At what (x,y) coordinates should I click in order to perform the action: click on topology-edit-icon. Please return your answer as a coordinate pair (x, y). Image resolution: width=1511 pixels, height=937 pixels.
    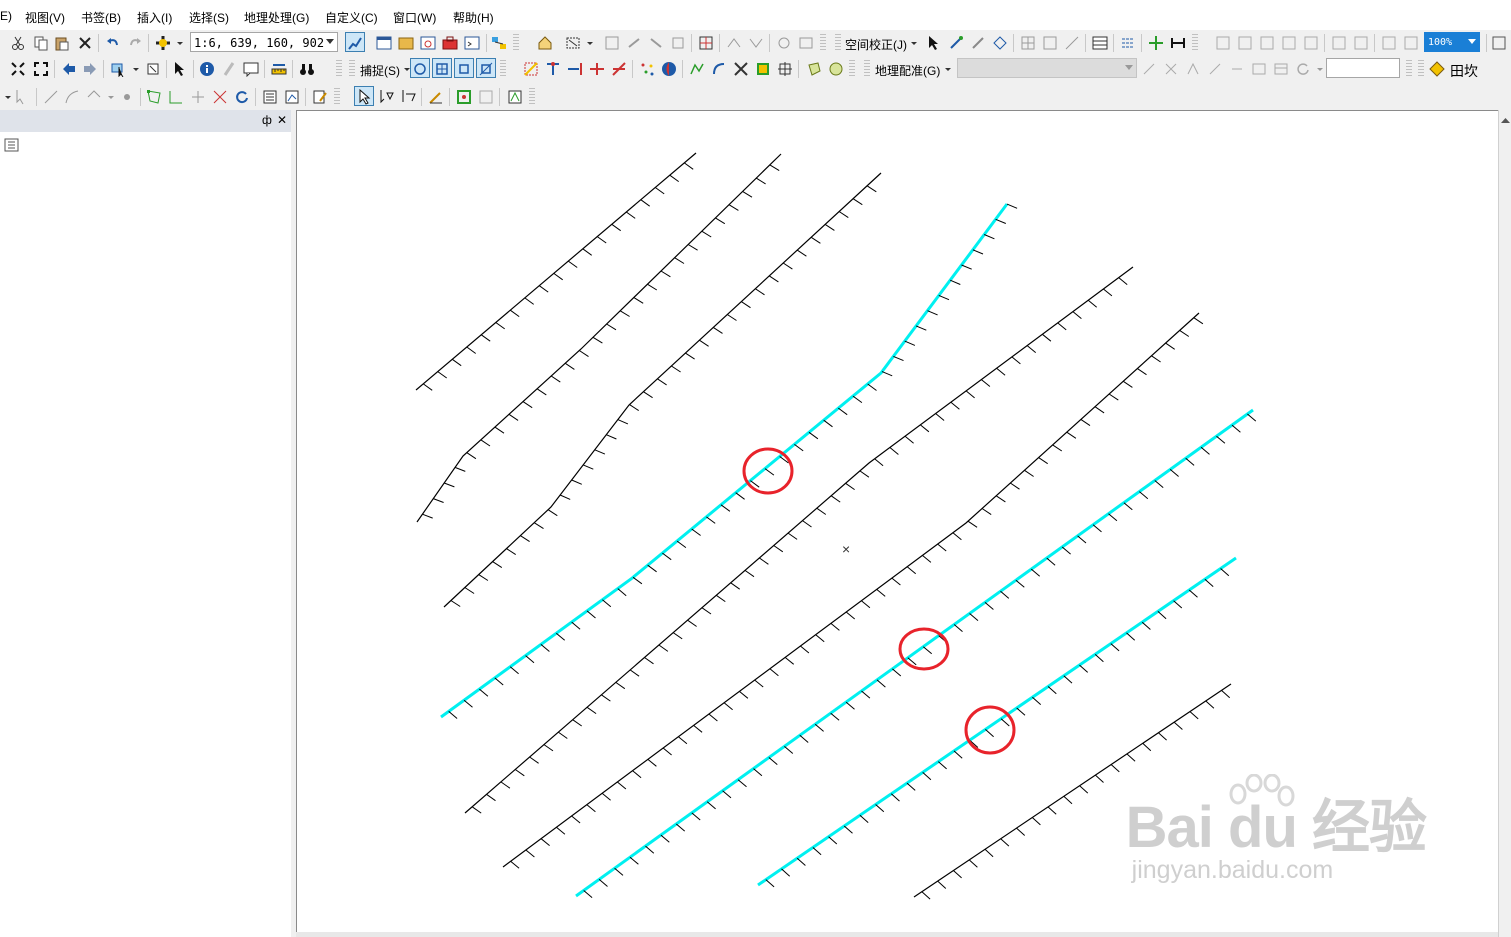
    Looking at the image, I should click on (464, 97).